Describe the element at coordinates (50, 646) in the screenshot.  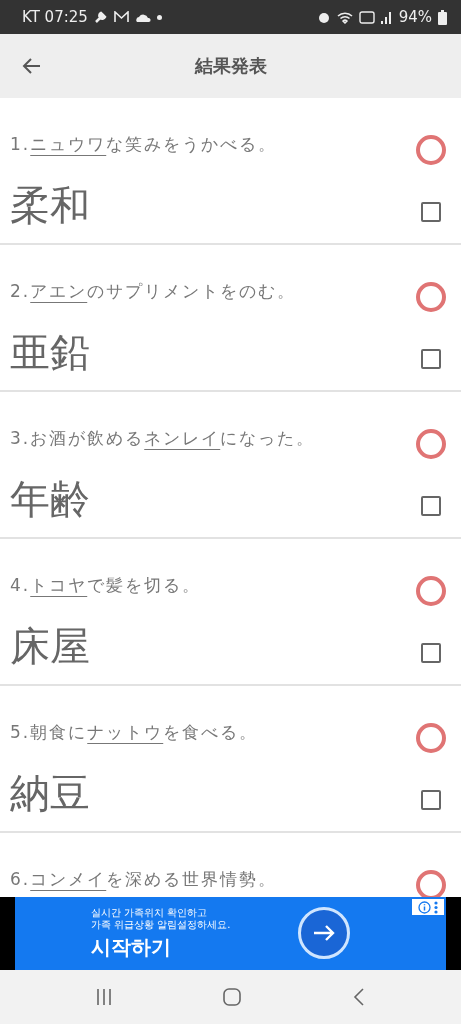
I see `answer-kanji: 床屋` at that location.